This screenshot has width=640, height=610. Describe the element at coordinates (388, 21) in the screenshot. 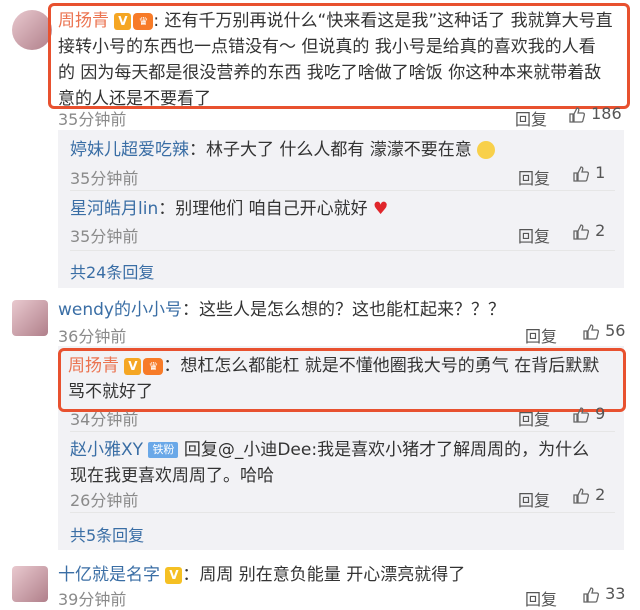

I see `comment-text-line: 还有千万别再说什么“快来看这是我”这种话了 我就算大号直` at that location.